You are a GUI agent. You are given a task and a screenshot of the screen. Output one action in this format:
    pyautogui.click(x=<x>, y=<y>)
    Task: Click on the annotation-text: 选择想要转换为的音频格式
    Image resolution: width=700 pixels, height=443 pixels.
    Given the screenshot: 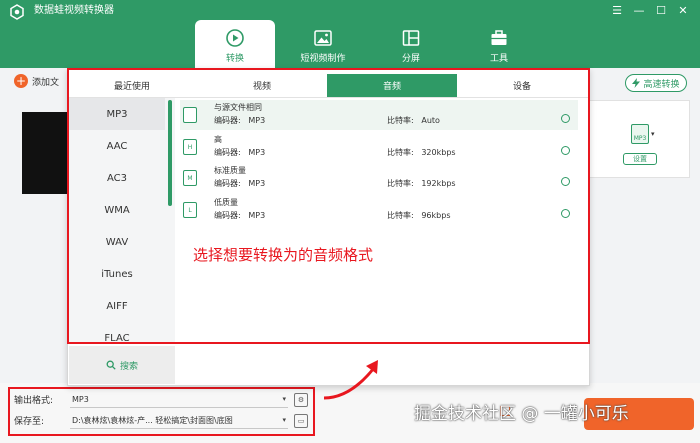 What is the action you would take?
    pyautogui.click(x=283, y=255)
    